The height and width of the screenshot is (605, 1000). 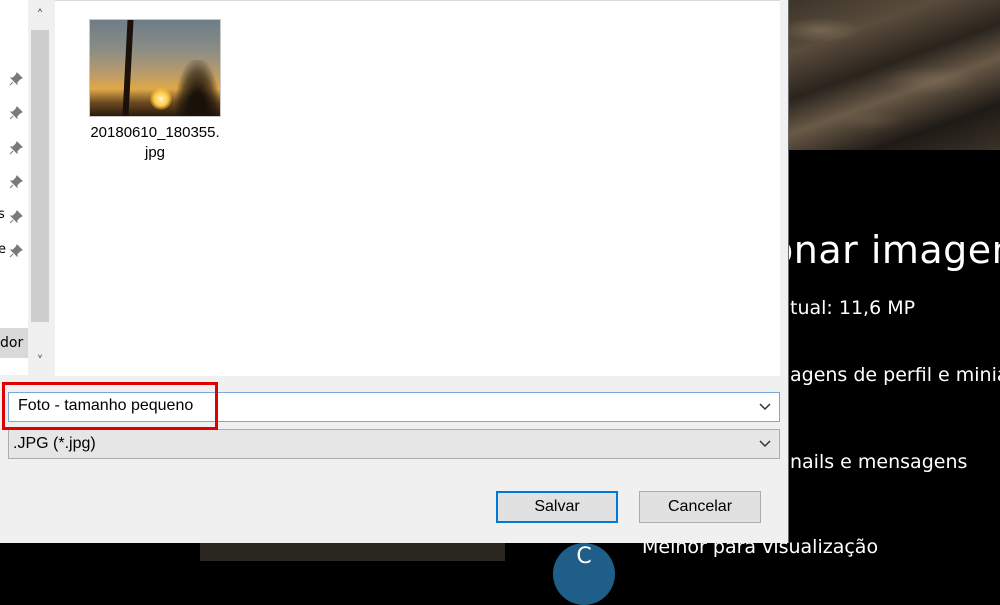 What do you see at coordinates (40, 16) in the screenshot?
I see `scroll-up-icon: ˄` at bounding box center [40, 16].